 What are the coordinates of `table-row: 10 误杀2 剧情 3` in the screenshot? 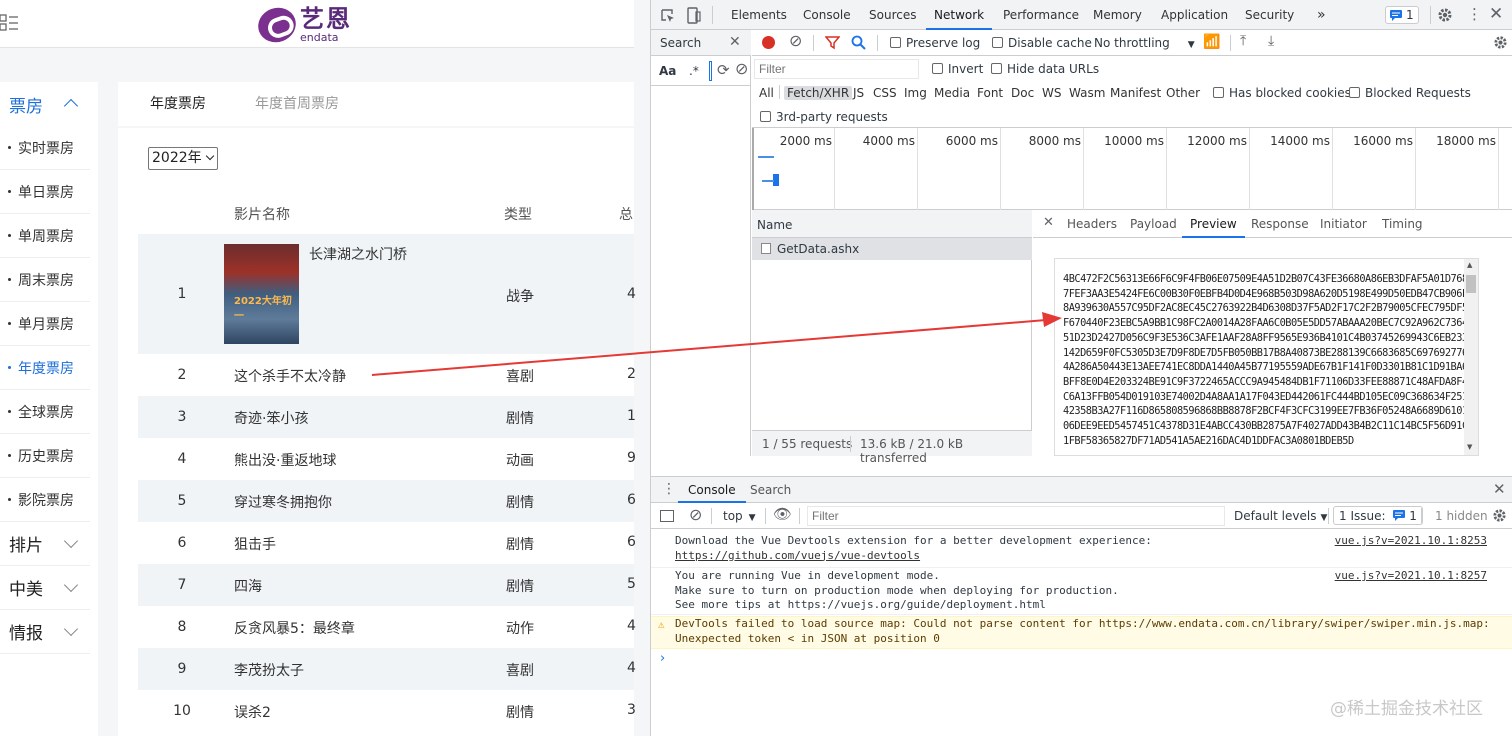 It's located at (387, 711).